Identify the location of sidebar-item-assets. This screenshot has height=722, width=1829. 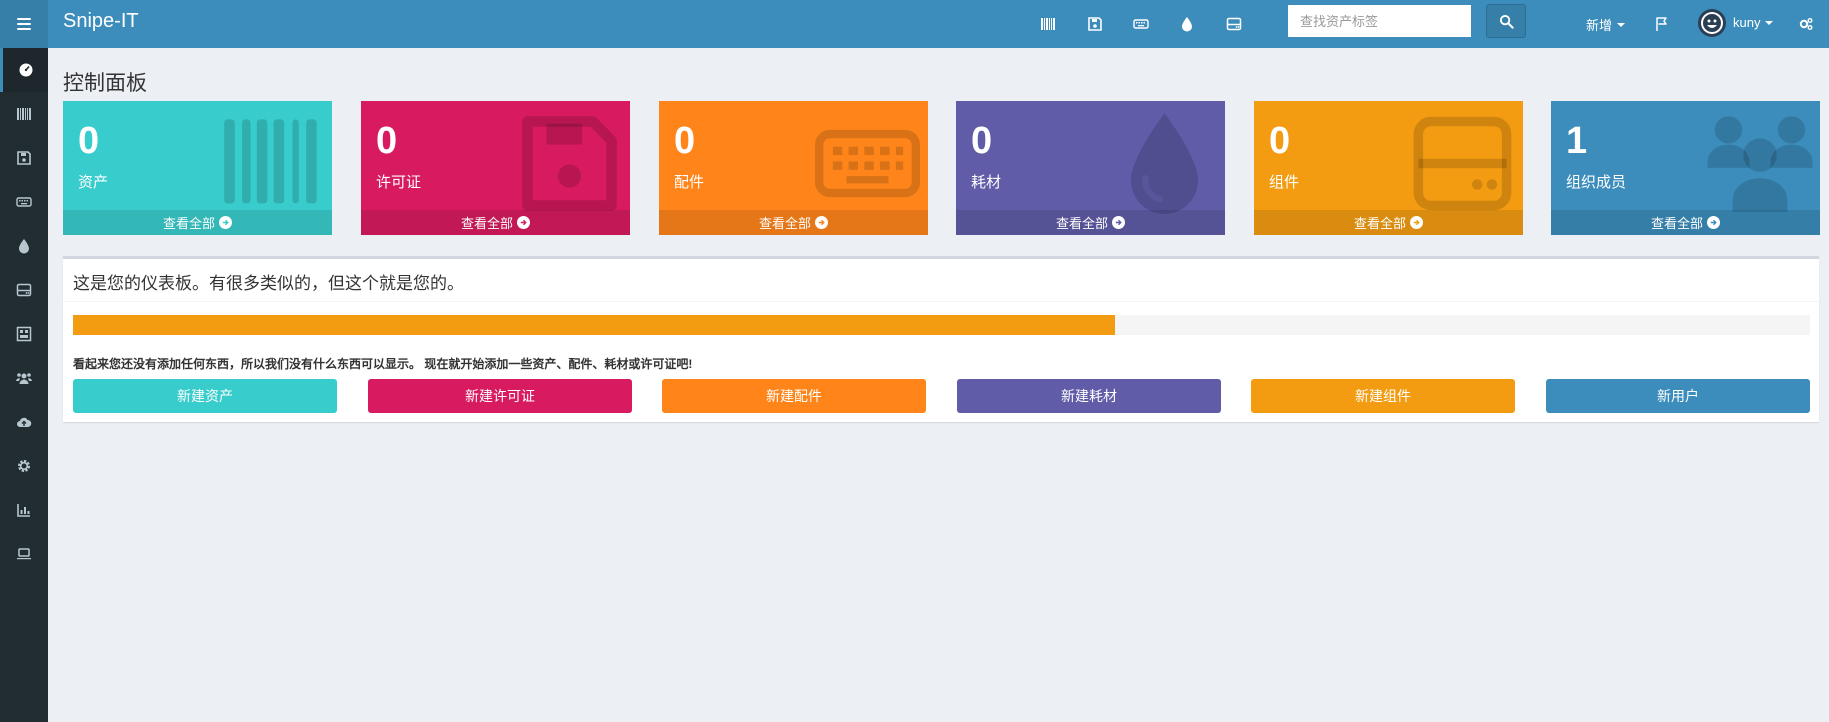
(24, 114).